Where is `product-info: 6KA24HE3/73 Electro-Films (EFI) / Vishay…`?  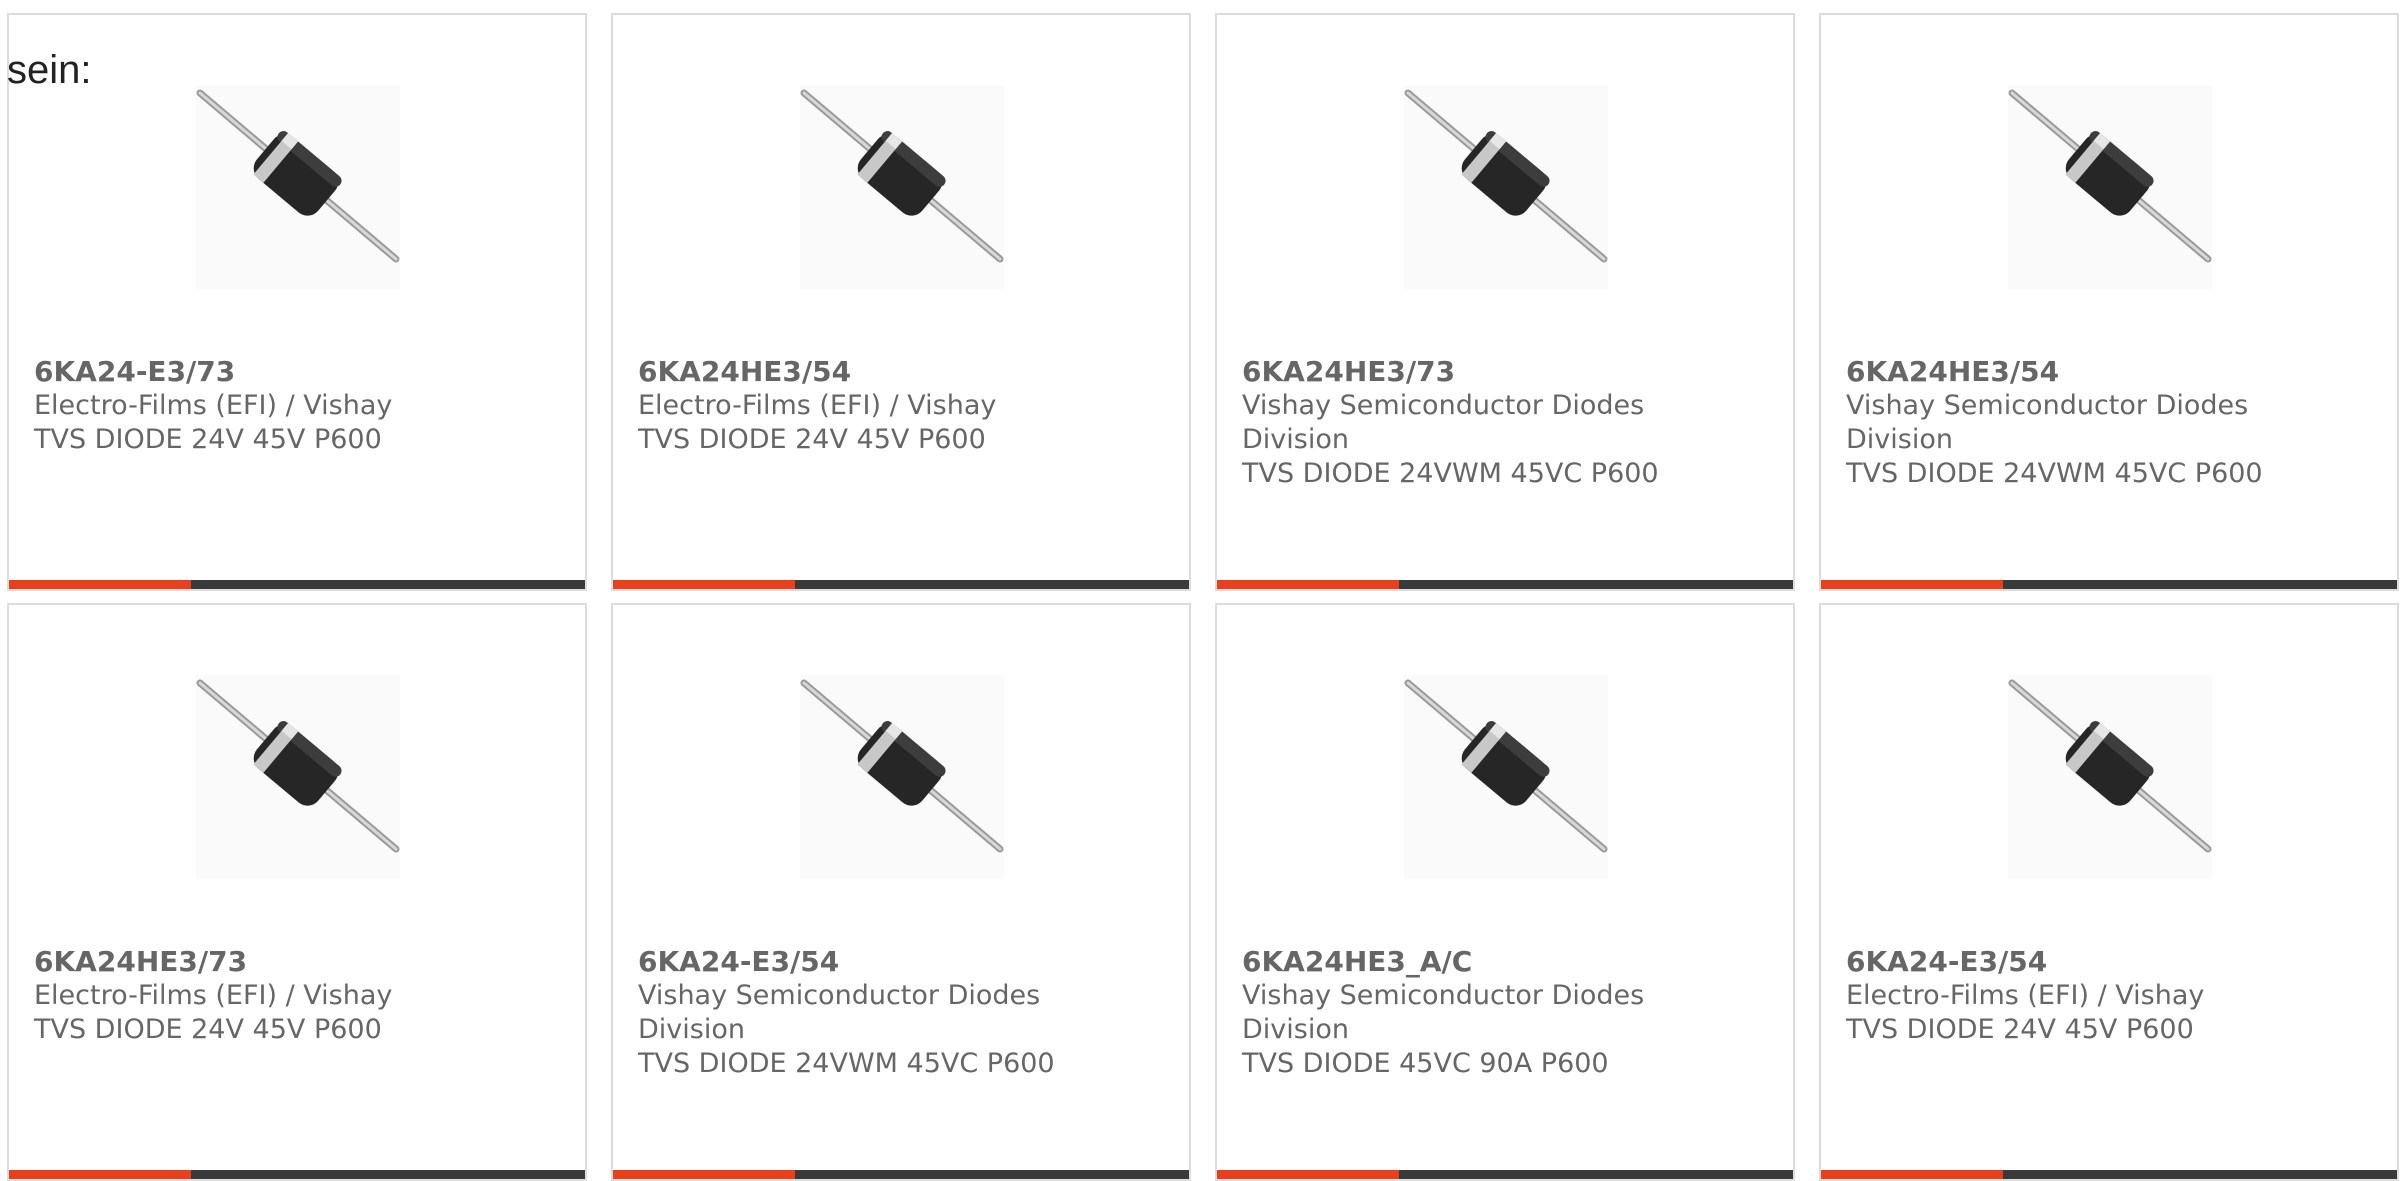
product-info: 6KA24HE3/73 Electro-Films (EFI) / Vishay… is located at coordinates (254, 996).